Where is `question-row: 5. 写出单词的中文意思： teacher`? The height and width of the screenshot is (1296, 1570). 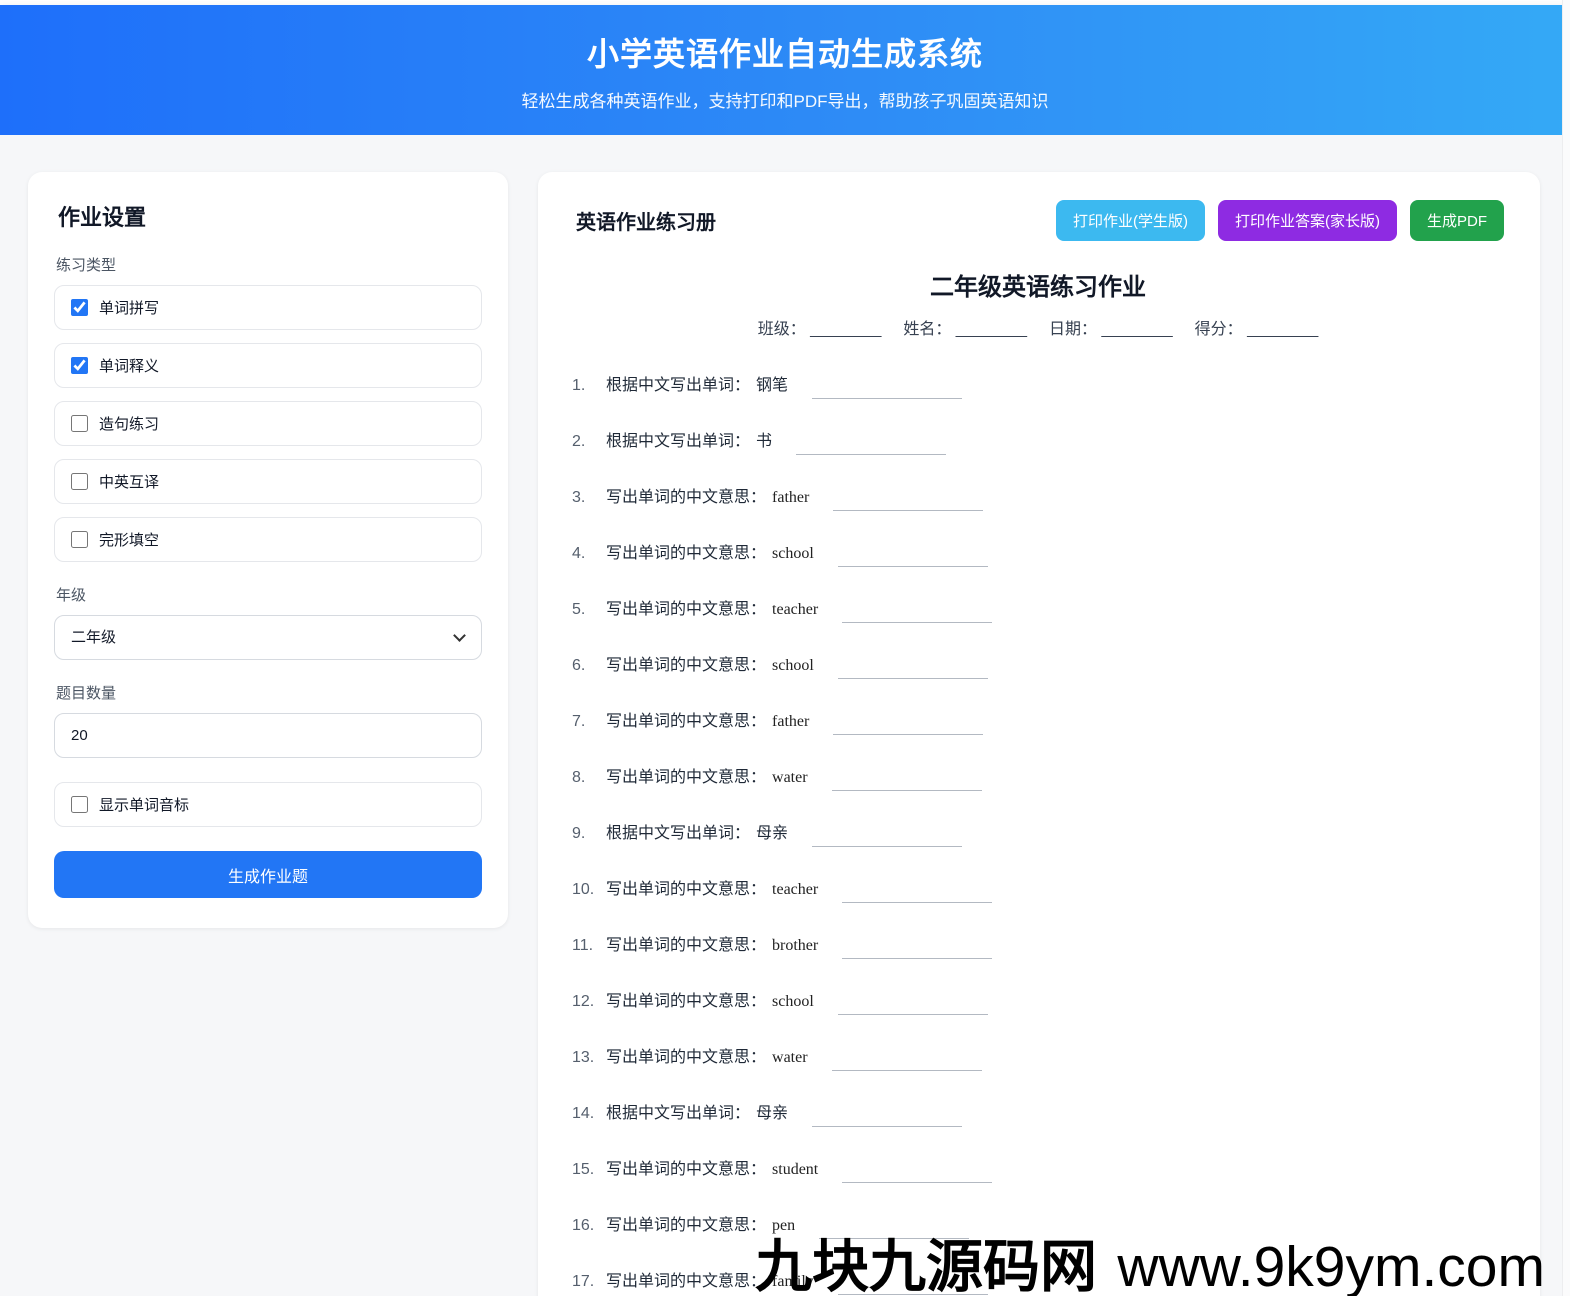 question-row: 5. 写出单词的中文意思： teacher is located at coordinates (1038, 609).